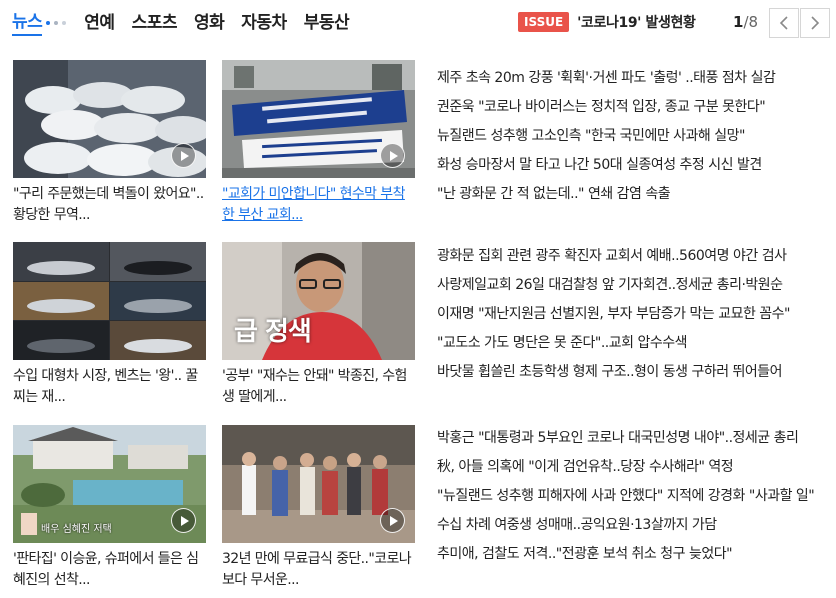 Image resolution: width=836 pixels, height=598 pixels. What do you see at coordinates (634, 260) in the screenshot?
I see `headline-item: 광화문 집회 관련 광주 확진자 교회서 예배..560여명 야간 검사` at bounding box center [634, 260].